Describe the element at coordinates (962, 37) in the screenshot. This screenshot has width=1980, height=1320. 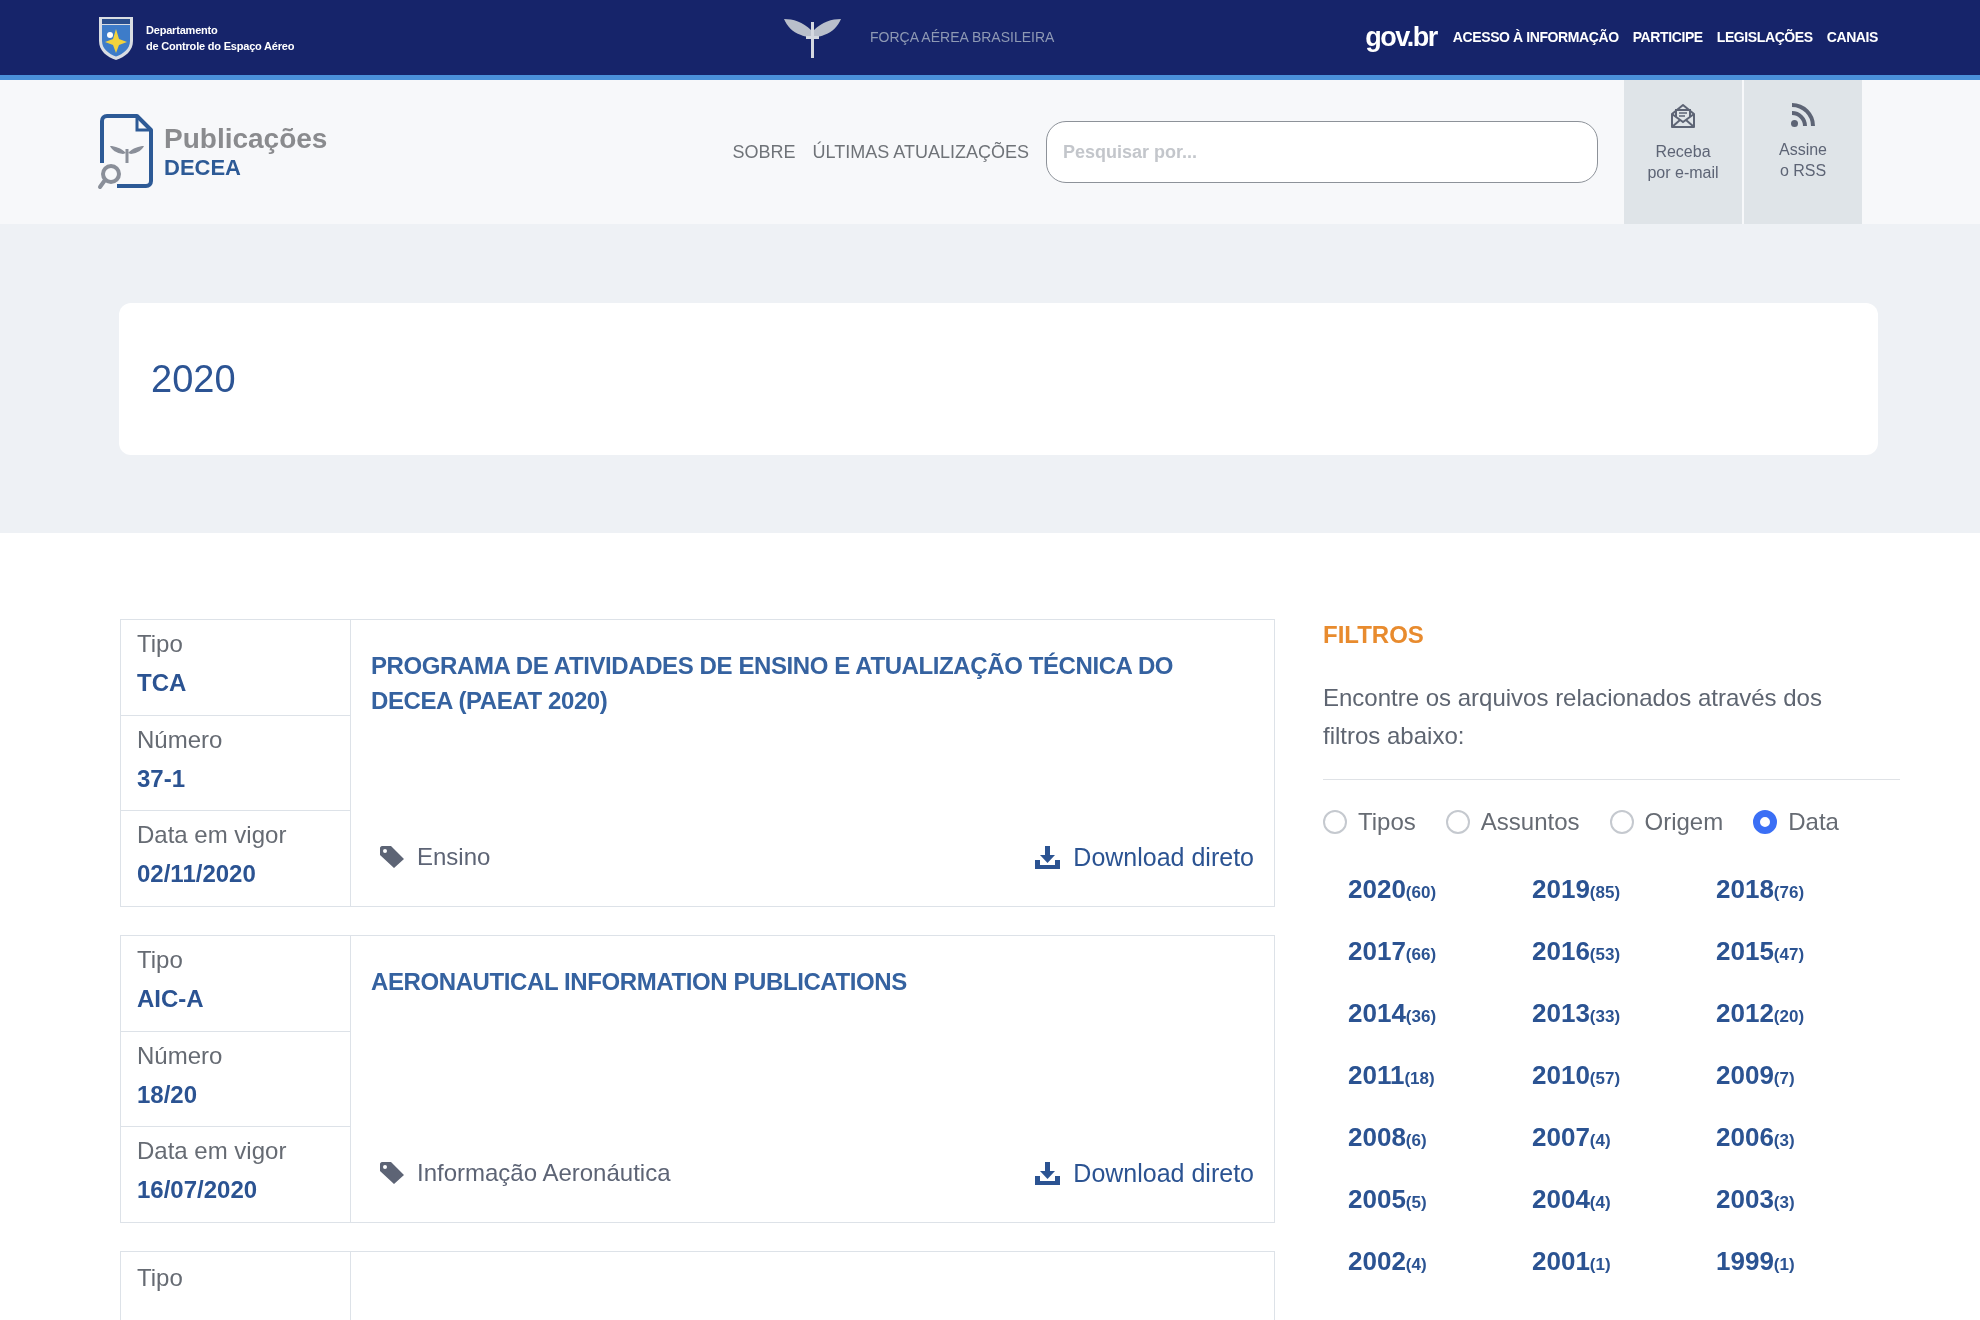
I see `force-name: FORÇA AÉREA BRASILEIRA` at that location.